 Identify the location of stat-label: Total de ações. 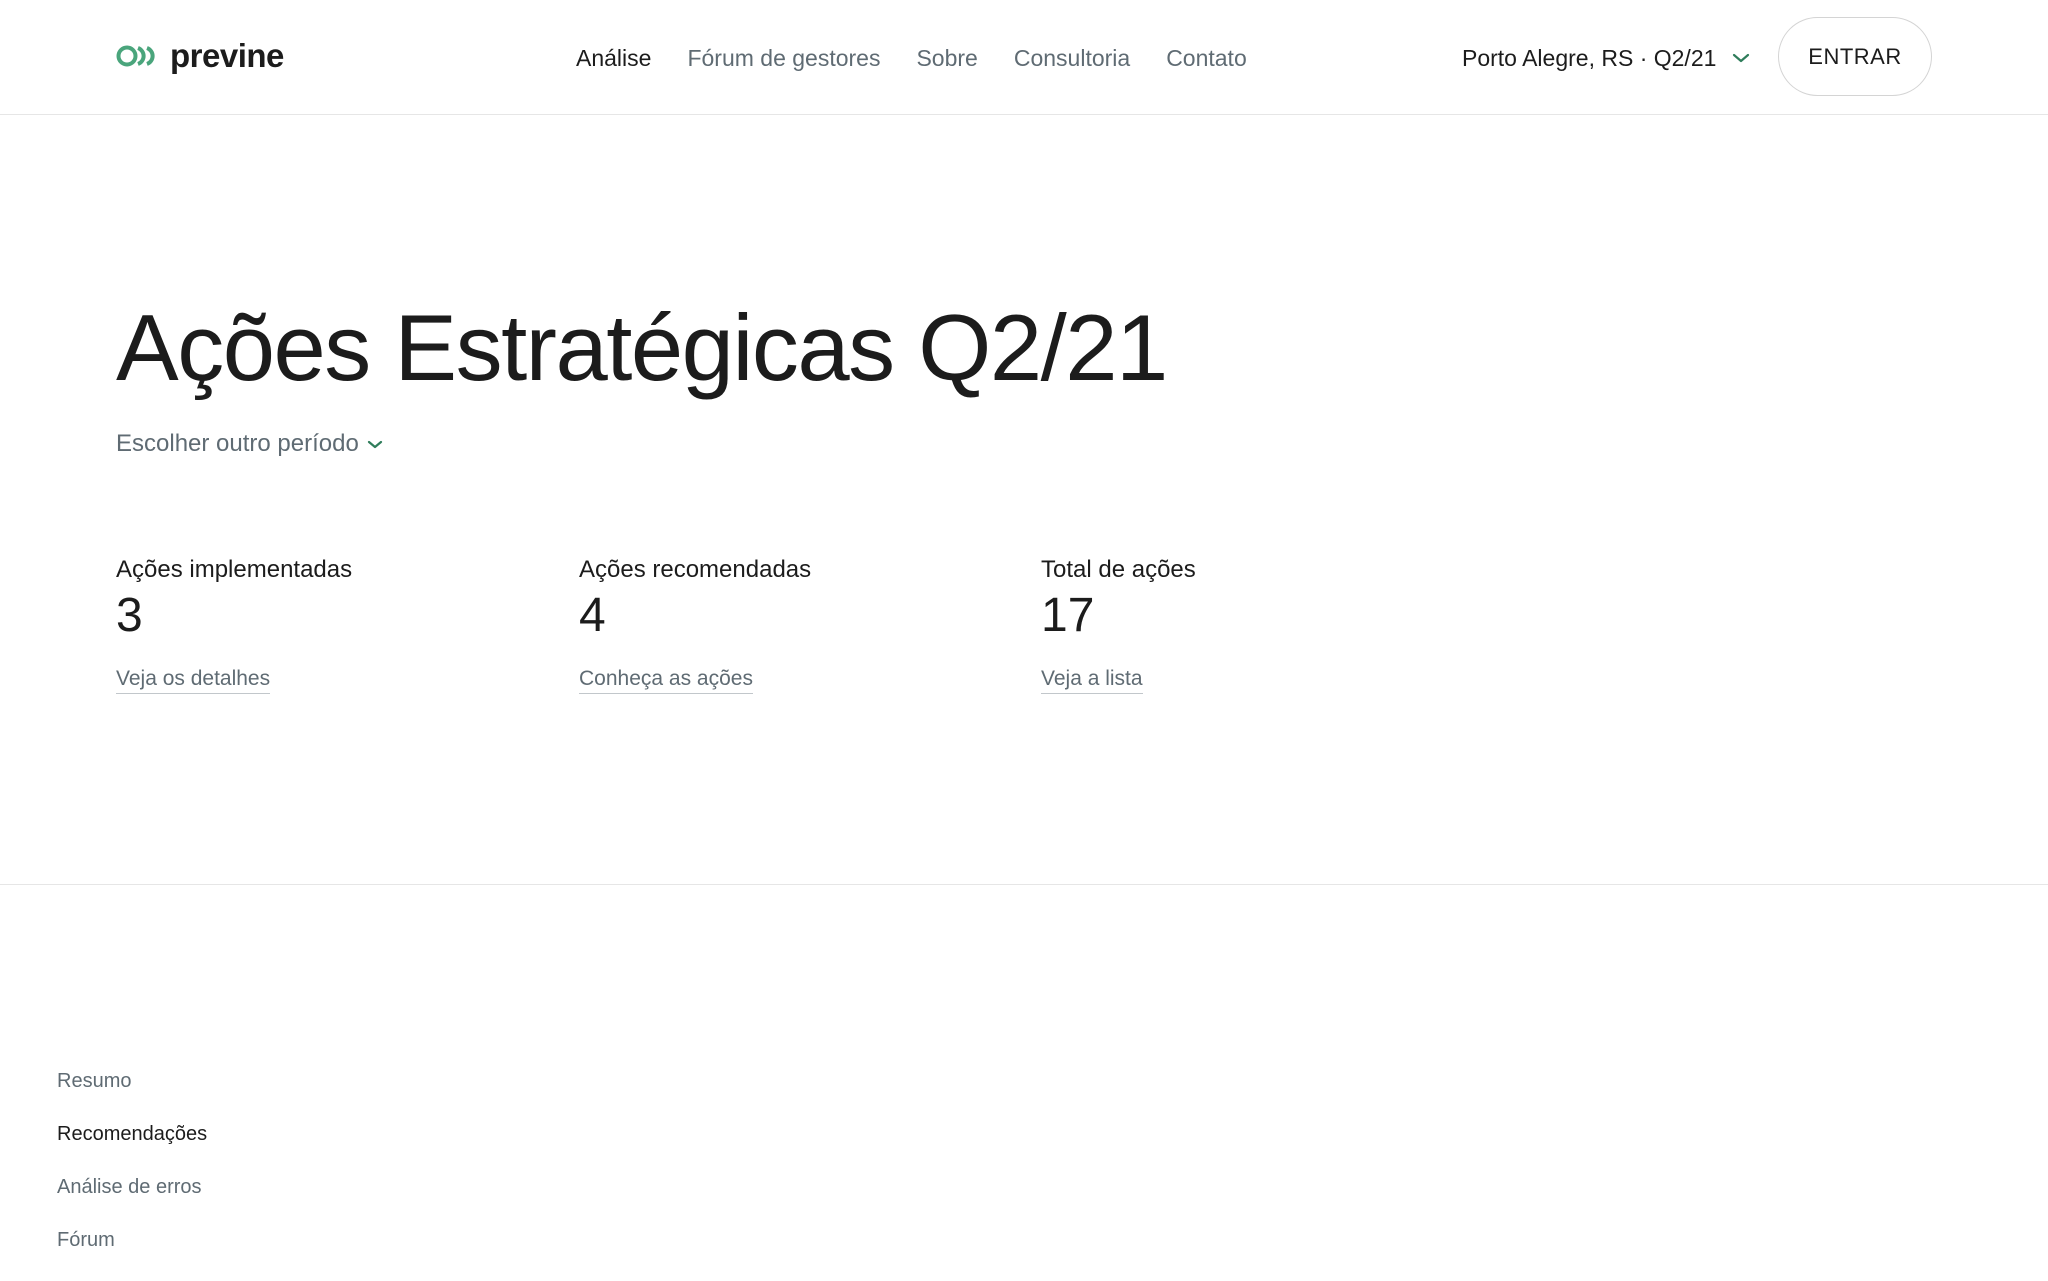
(1118, 569).